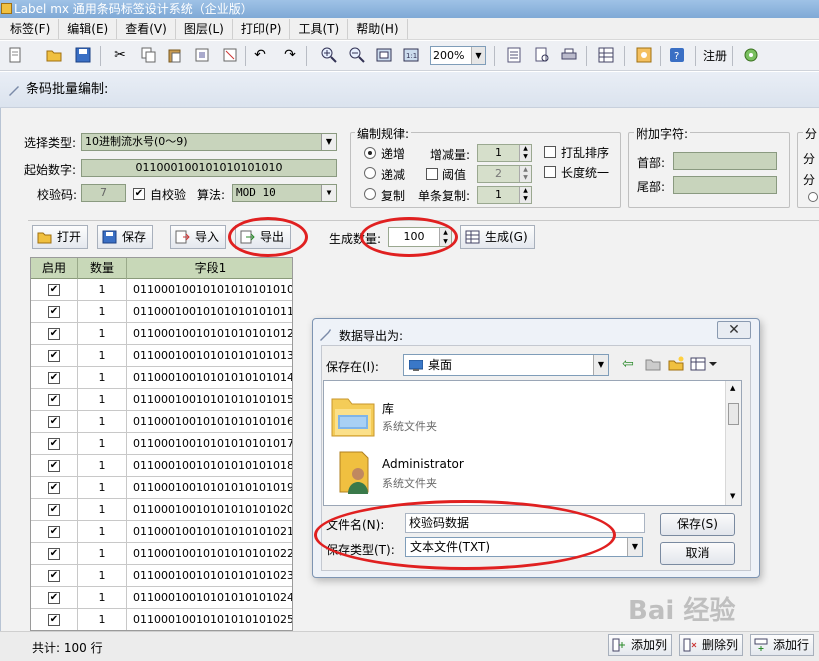  What do you see at coordinates (209, 466) in the screenshot?
I see `cell-field1: 011000100101010101010183` at bounding box center [209, 466].